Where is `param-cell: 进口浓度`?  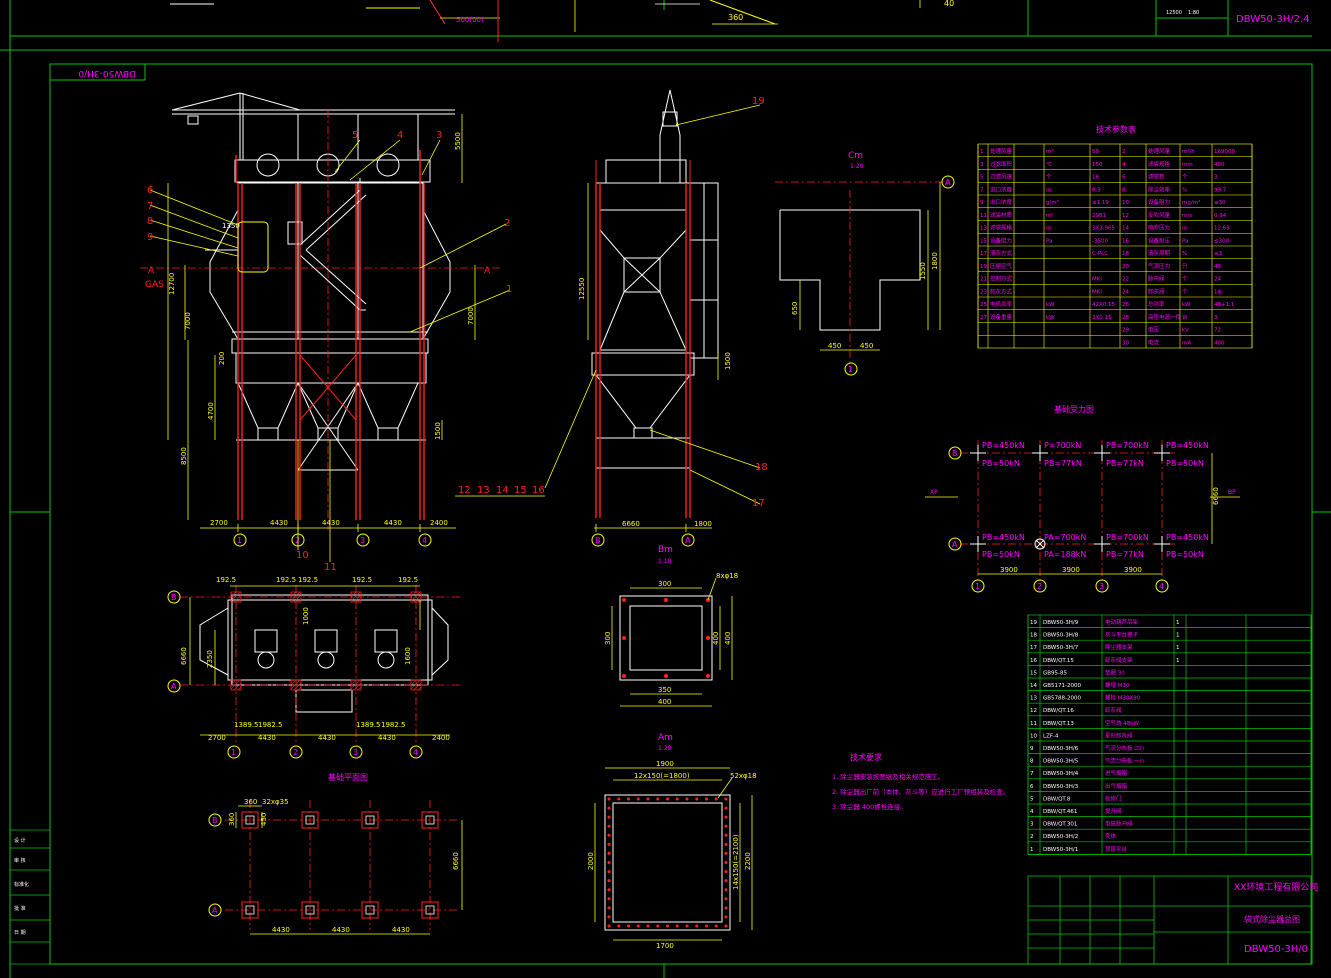
param-cell: 进口浓度 is located at coordinates (1001, 189).